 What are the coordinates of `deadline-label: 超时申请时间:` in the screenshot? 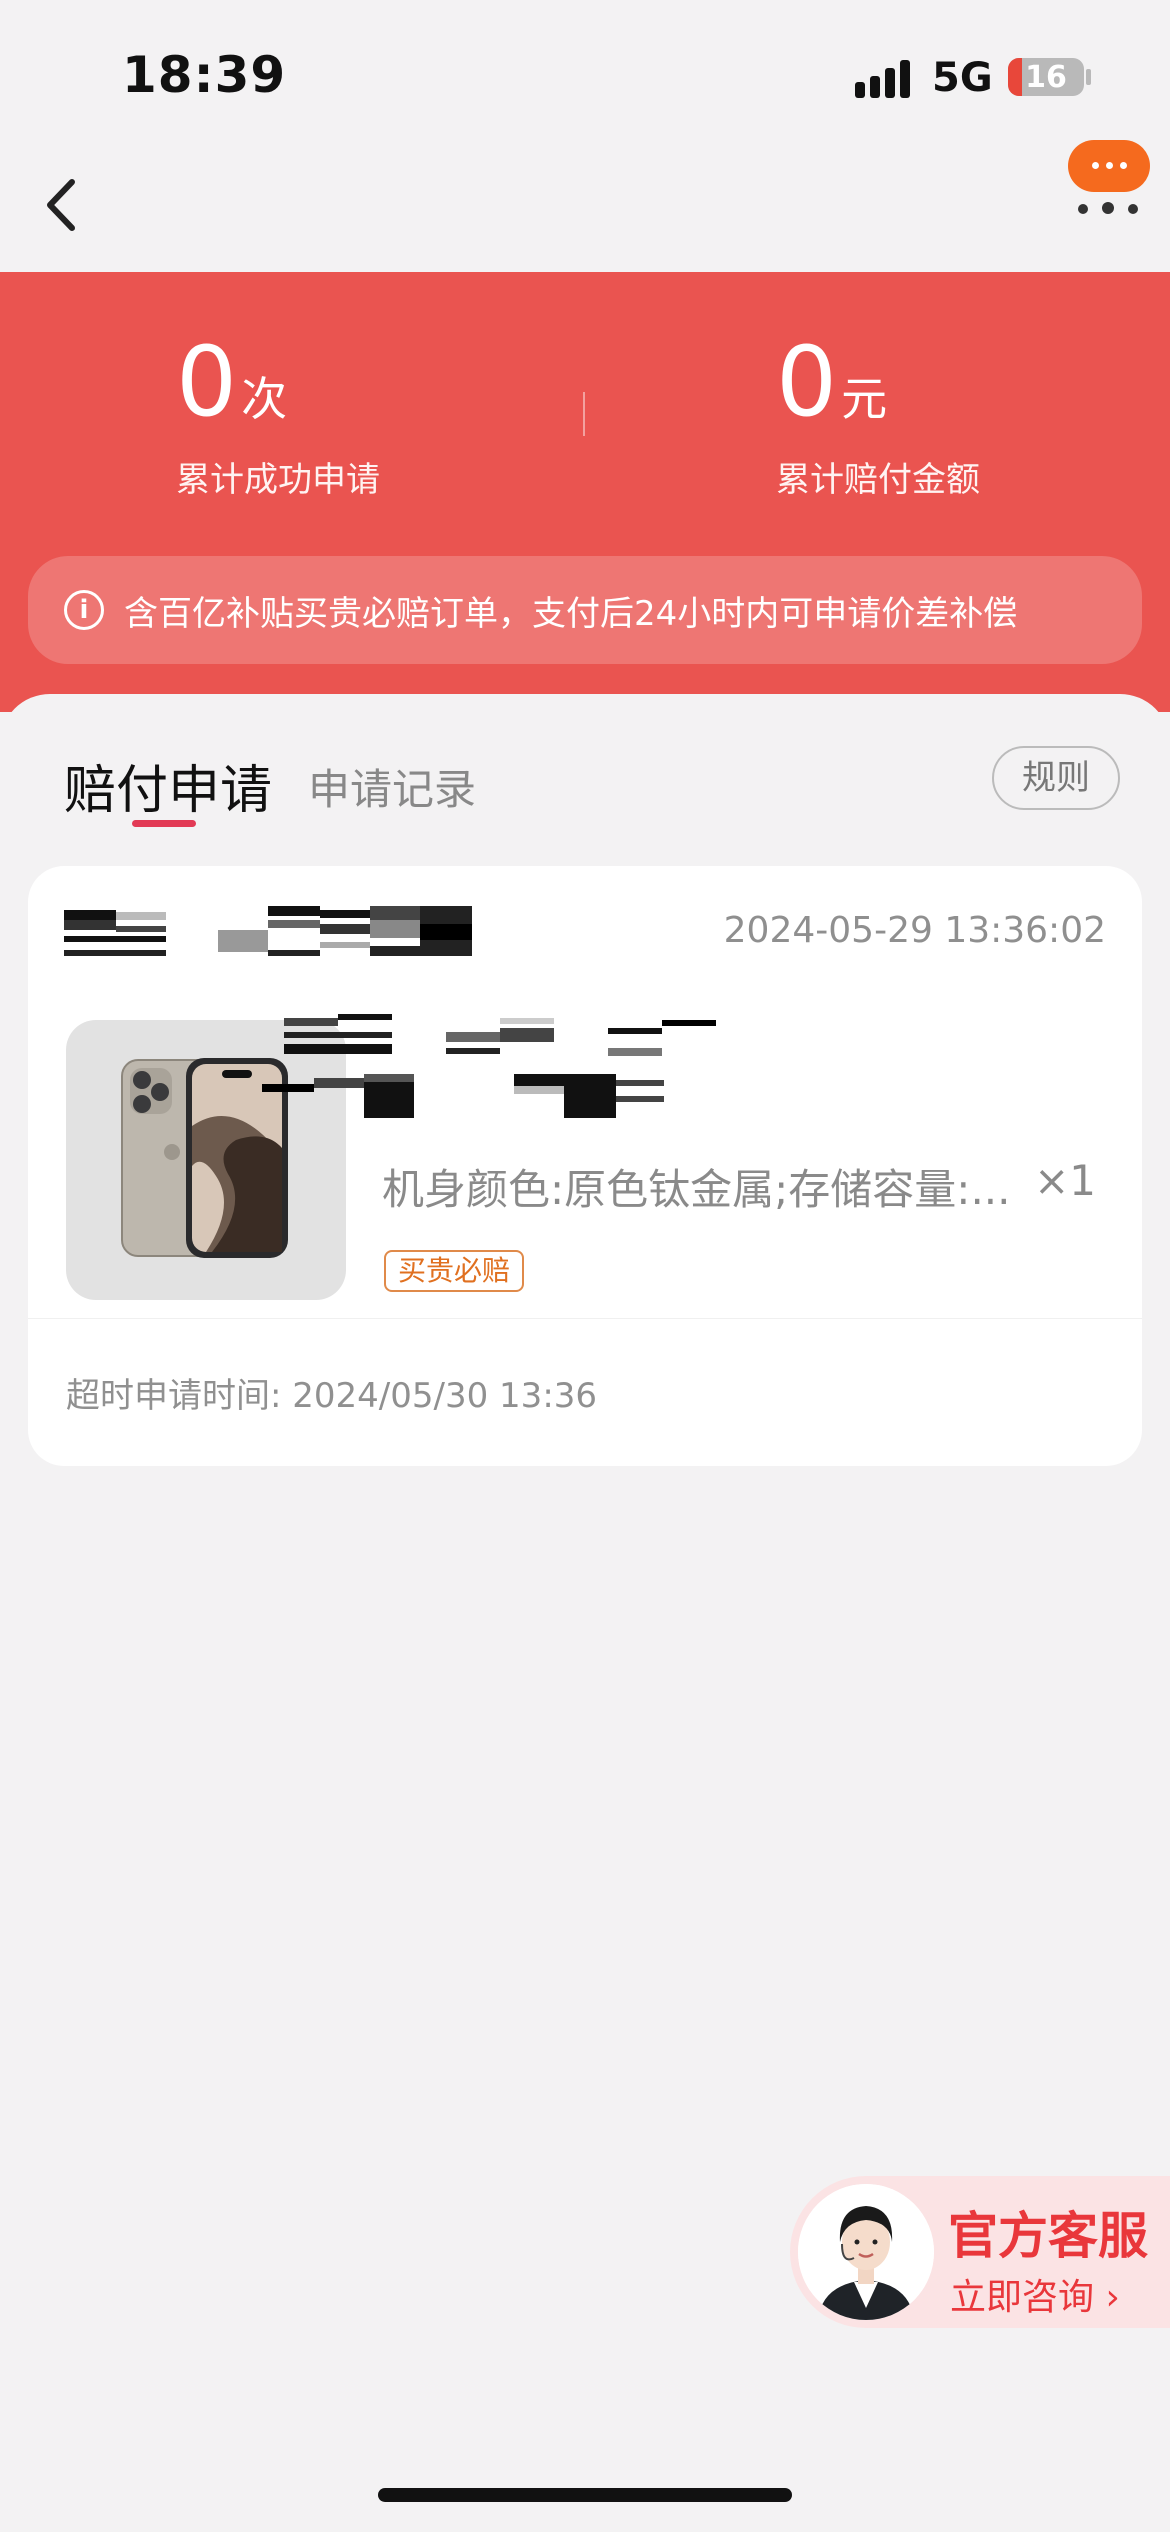 It's located at (174, 1396).